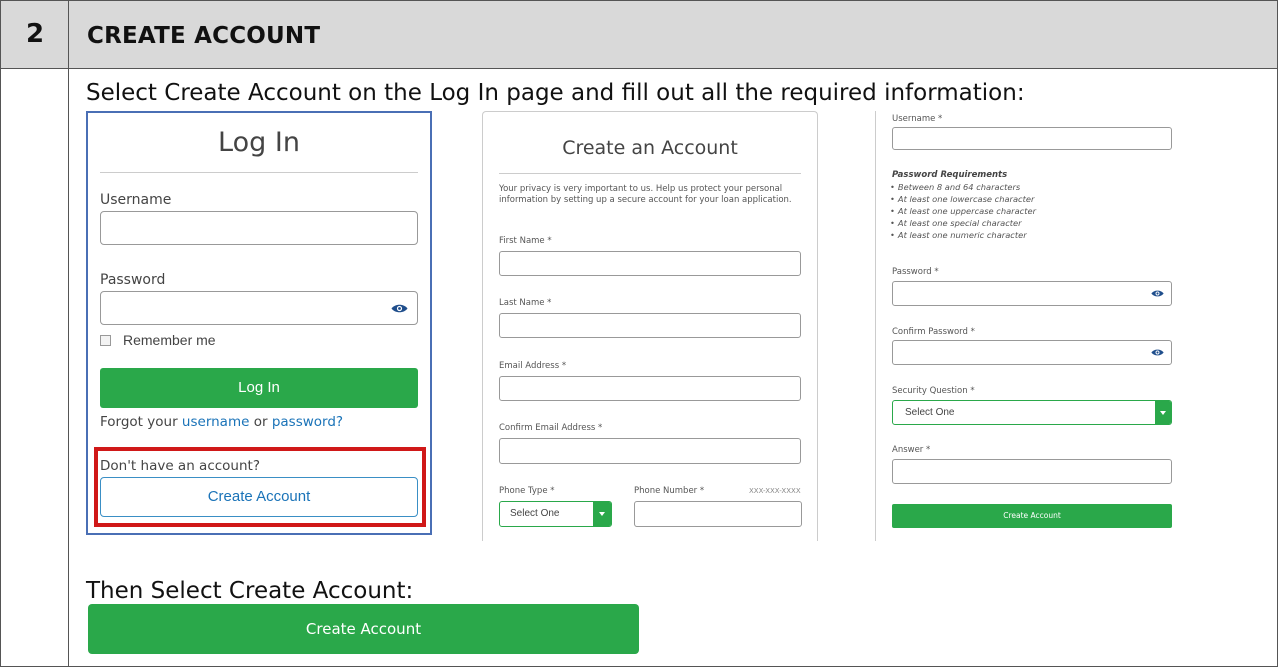  What do you see at coordinates (917, 119) in the screenshot?
I see `username-label-small: Username *` at bounding box center [917, 119].